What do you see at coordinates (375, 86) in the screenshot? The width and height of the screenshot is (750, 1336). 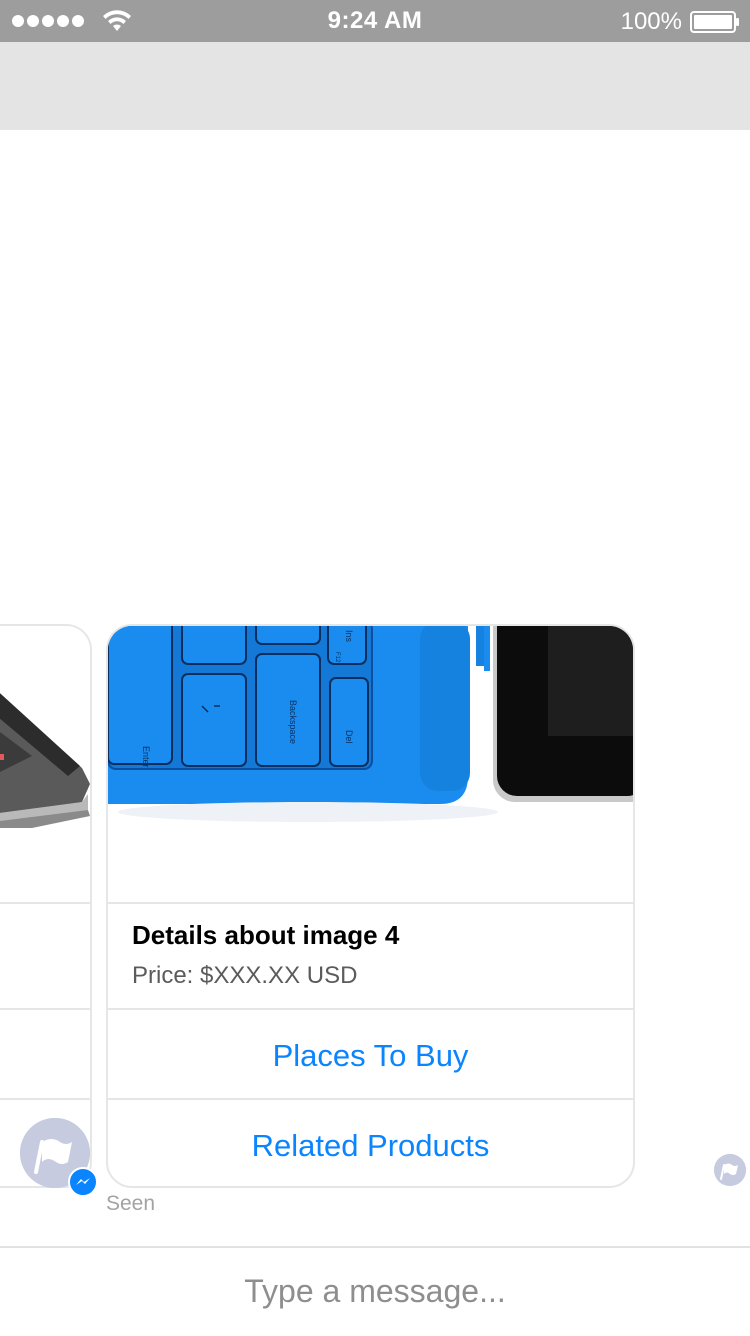 I see `navigation-bar` at bounding box center [375, 86].